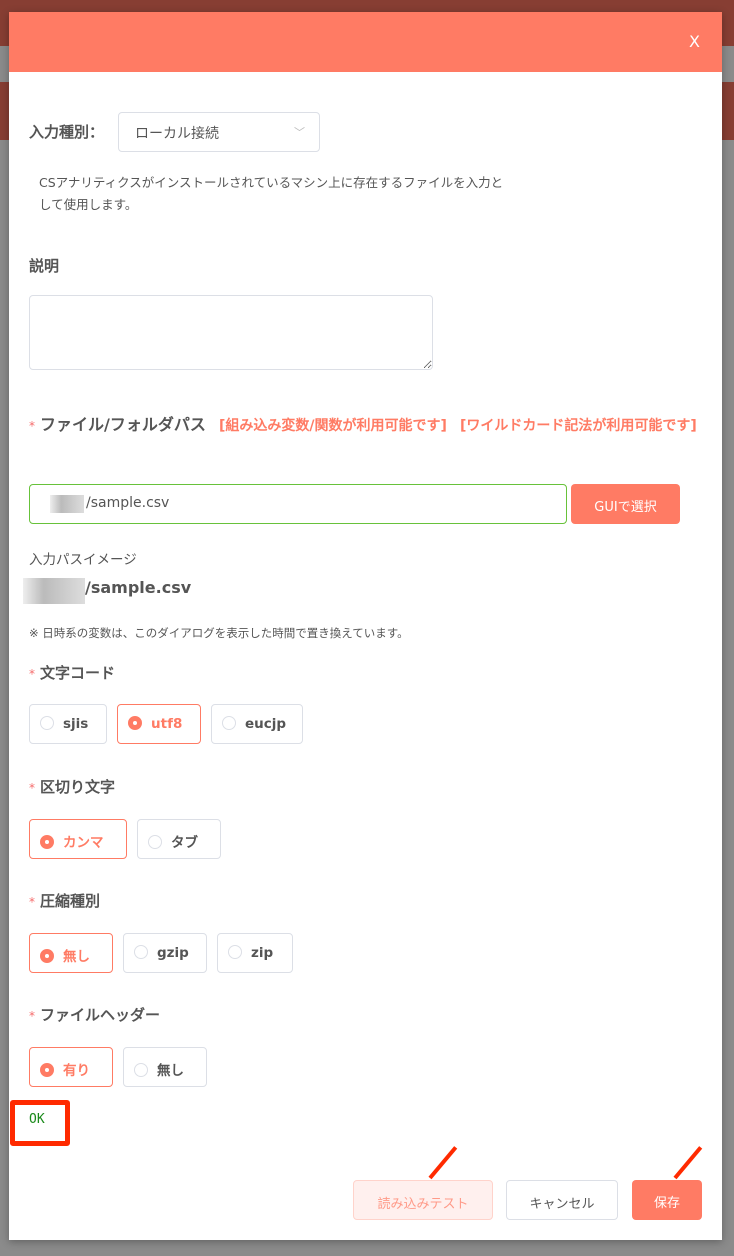  Describe the element at coordinates (562, 1200) in the screenshot. I see `cancel-button: キャンセル` at that location.